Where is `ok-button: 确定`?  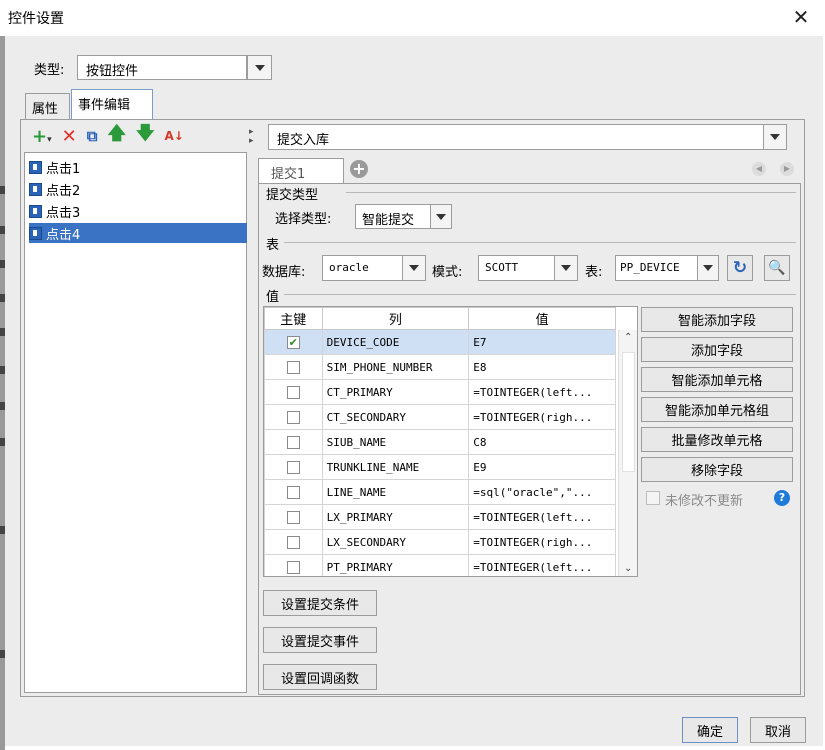 ok-button: 确定 is located at coordinates (710, 730).